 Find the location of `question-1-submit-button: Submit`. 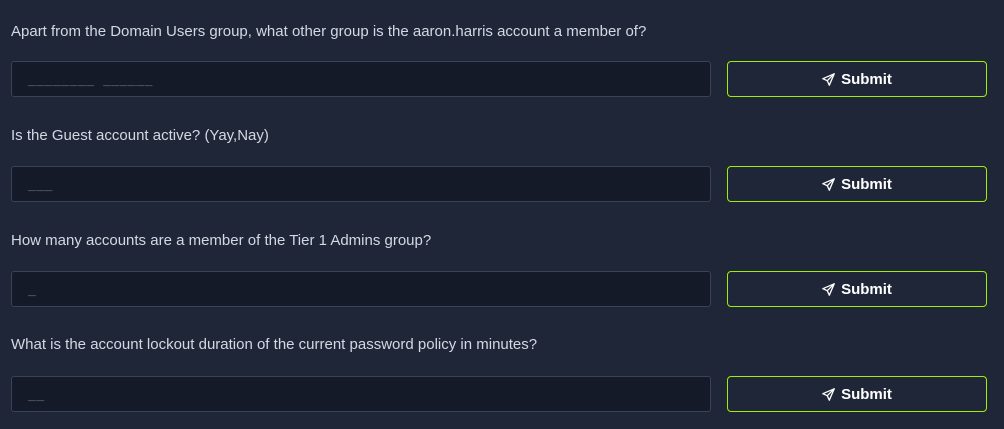

question-1-submit-button: Submit is located at coordinates (857, 79).